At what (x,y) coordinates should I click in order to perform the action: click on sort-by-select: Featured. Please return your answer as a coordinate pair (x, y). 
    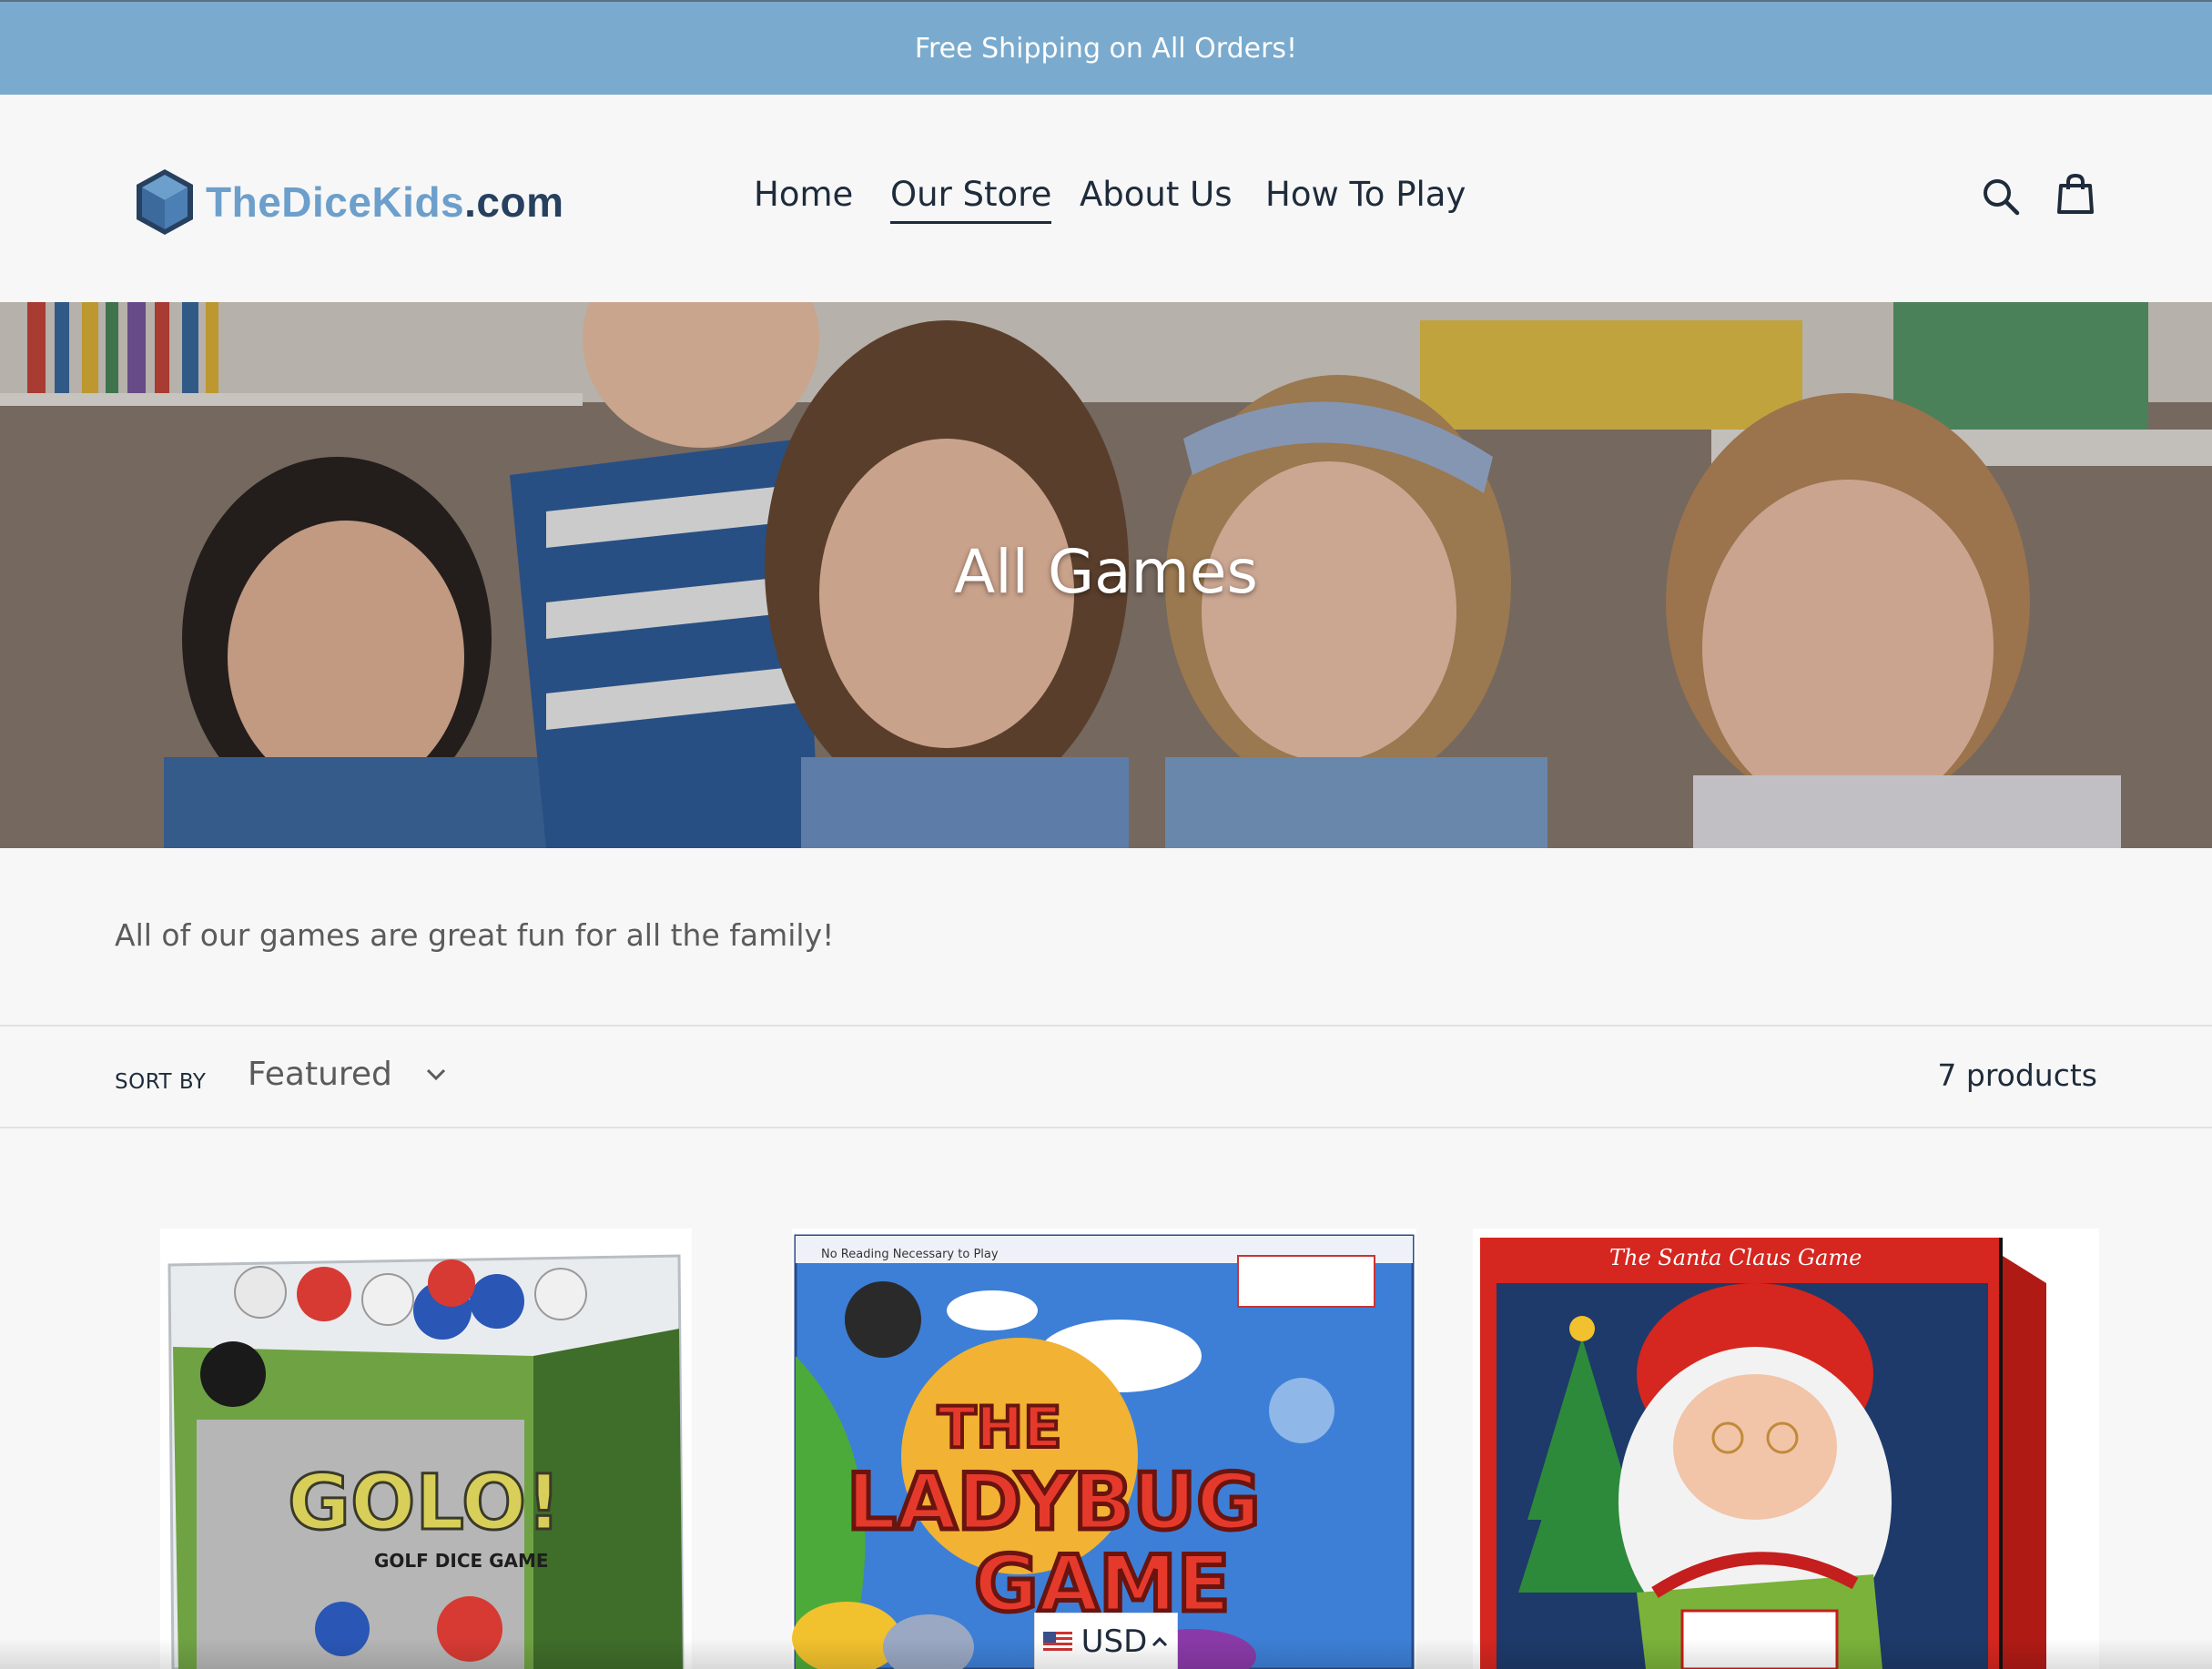
    Looking at the image, I should click on (347, 1074).